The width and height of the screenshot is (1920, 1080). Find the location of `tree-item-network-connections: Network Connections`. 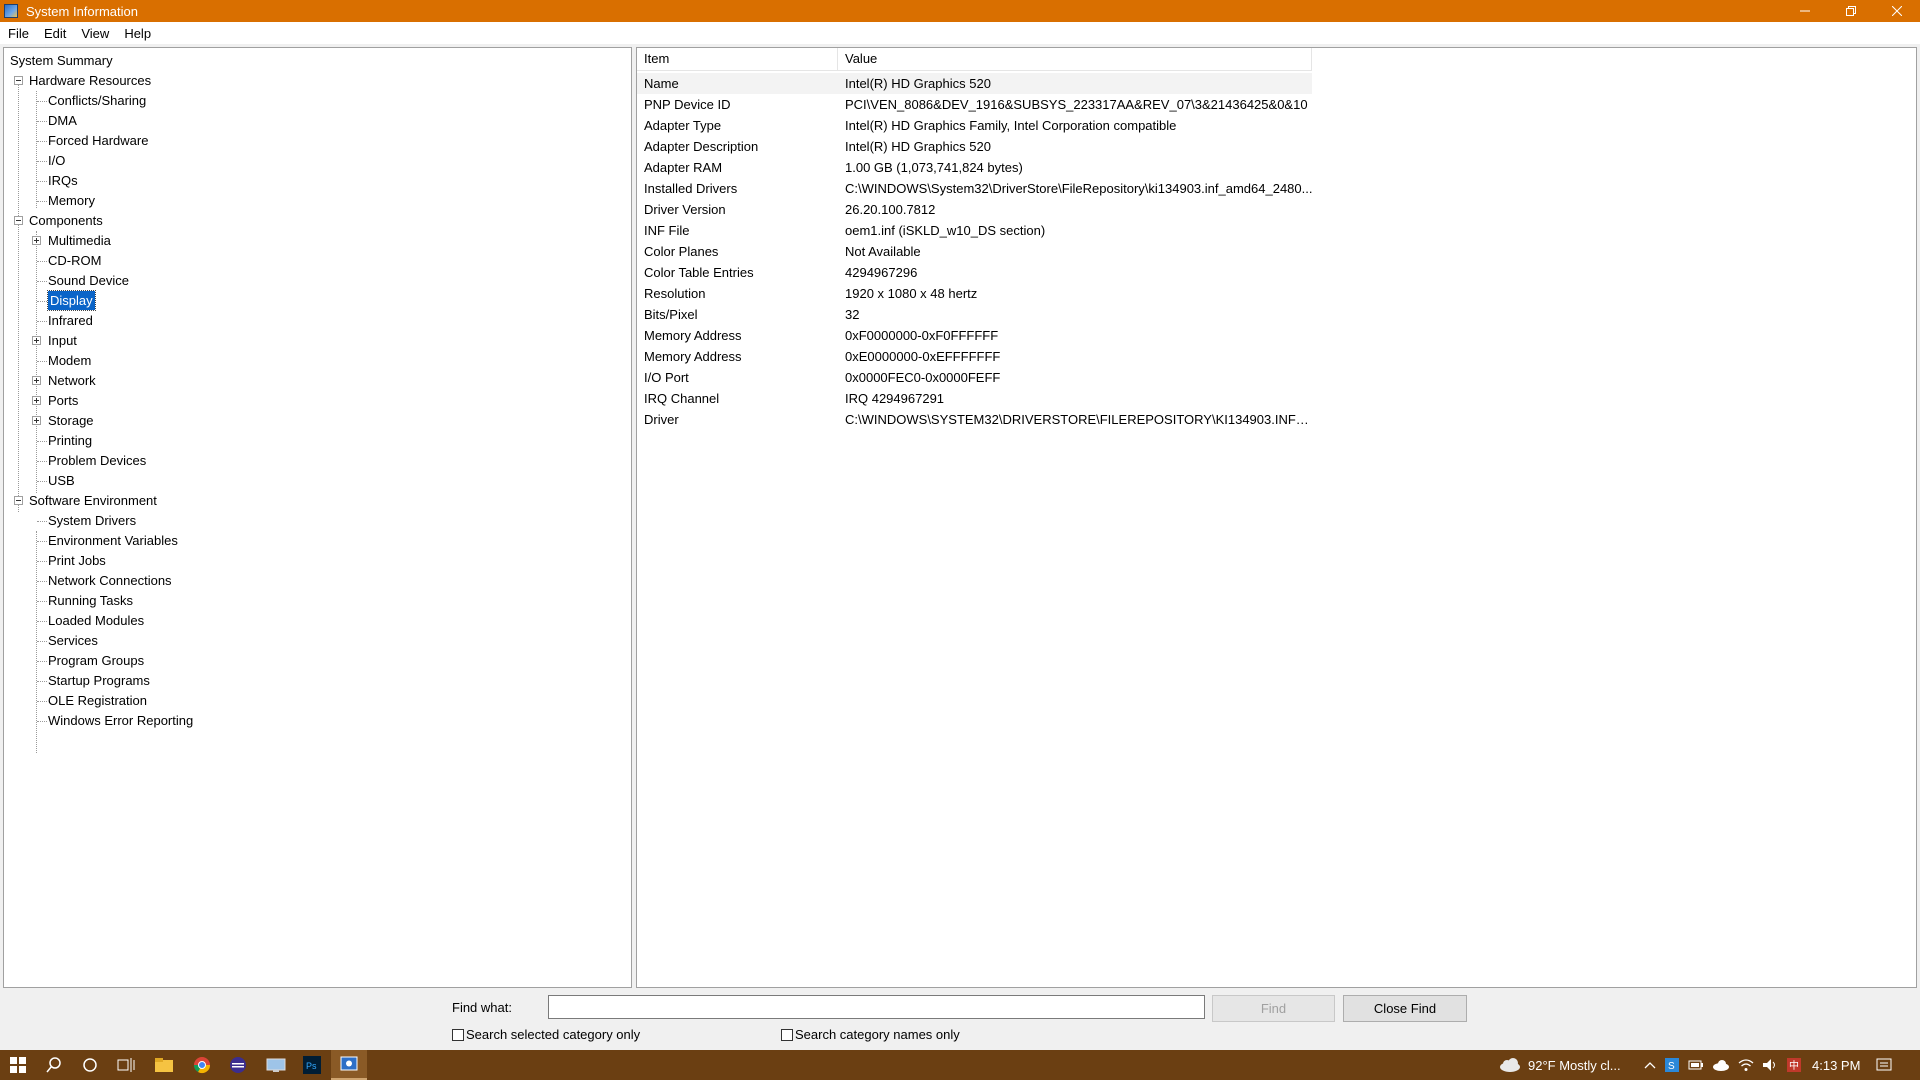

tree-item-network-connections: Network Connections is located at coordinates (317, 581).